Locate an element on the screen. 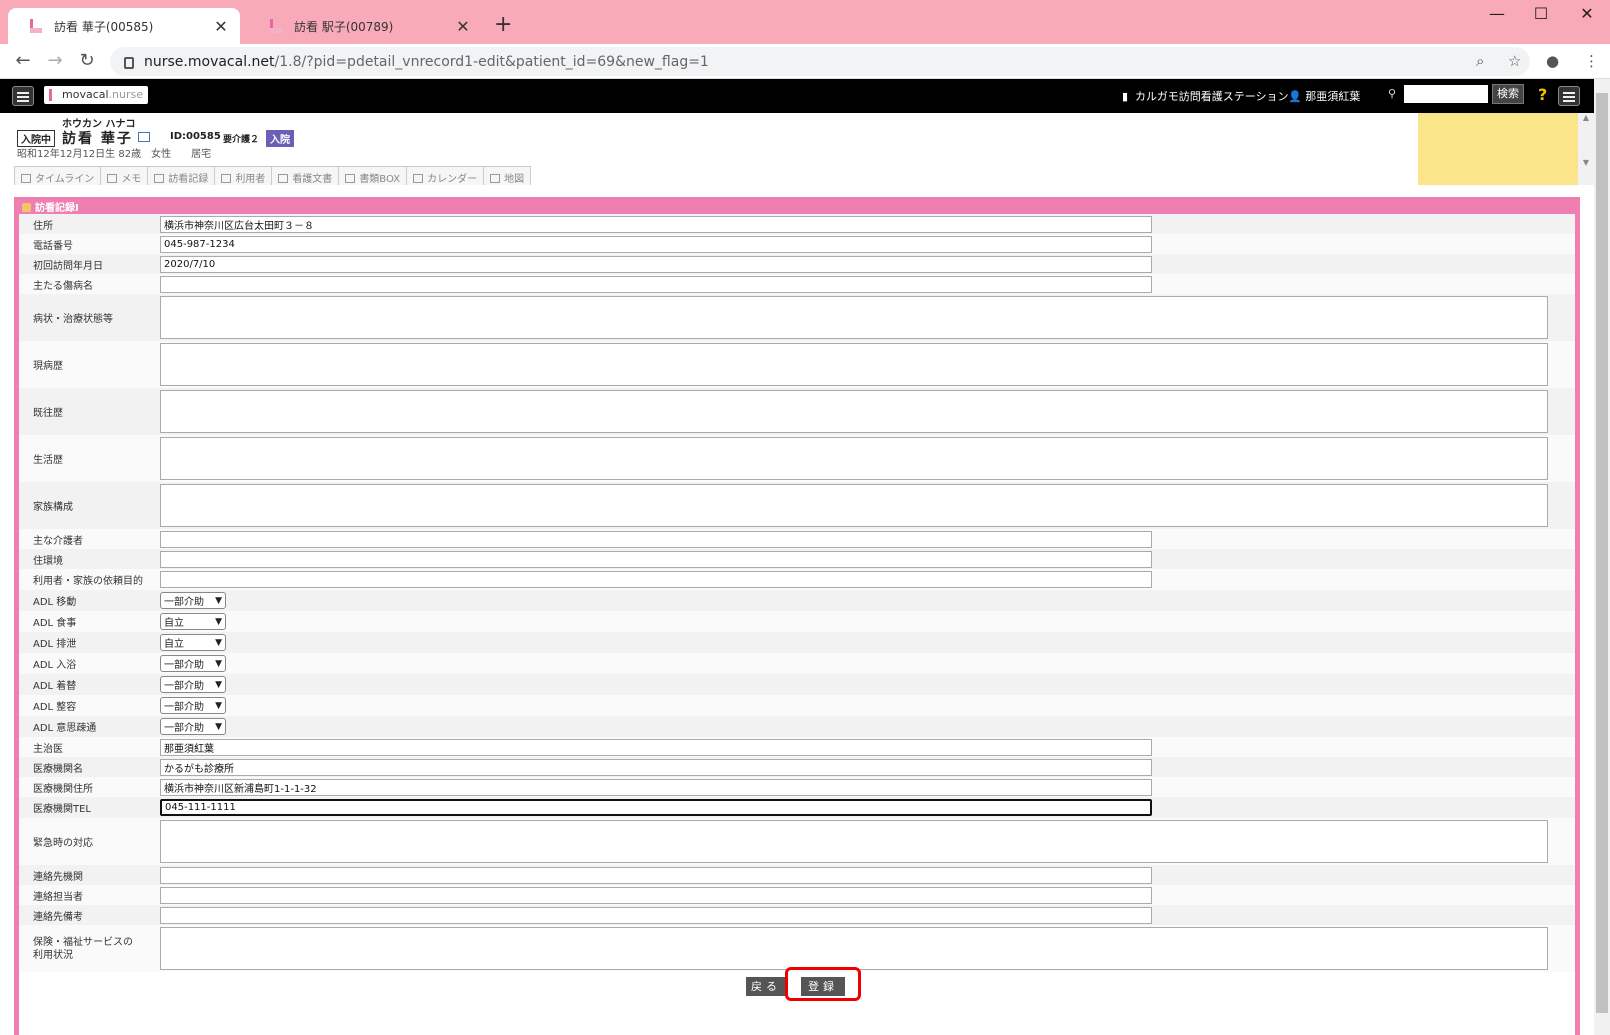 This screenshot has width=1610, height=1035. field-label: ADL 意思疎通 is located at coordinates (65, 728).